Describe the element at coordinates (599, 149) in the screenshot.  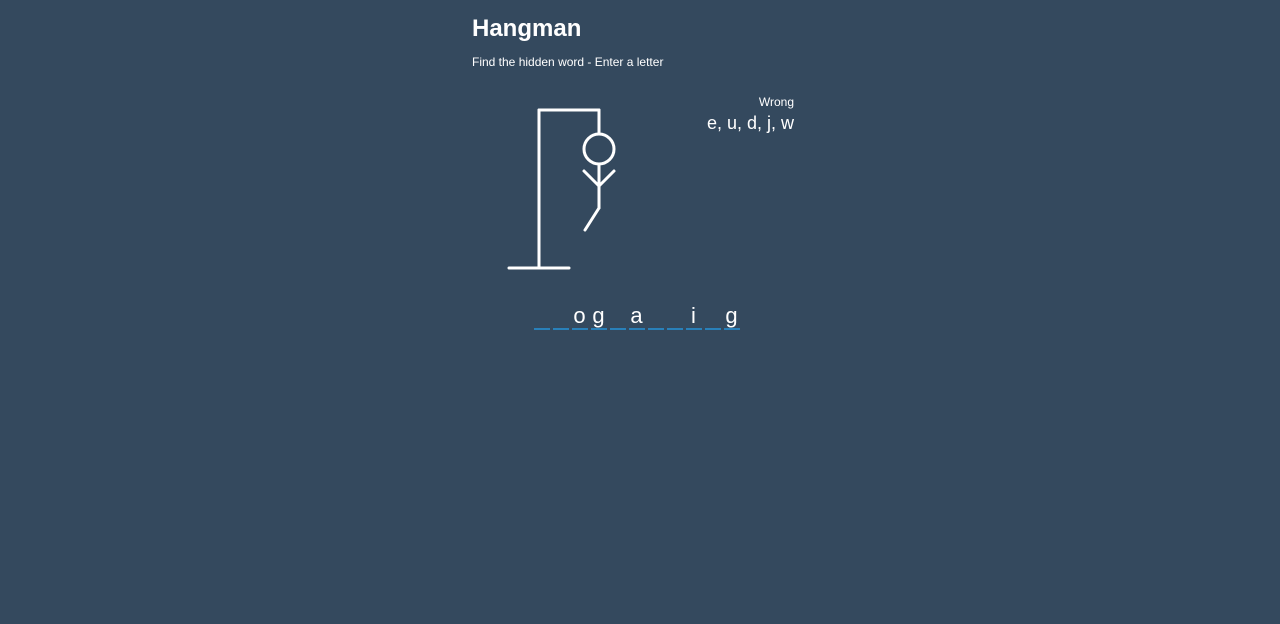
I see `figure-head` at that location.